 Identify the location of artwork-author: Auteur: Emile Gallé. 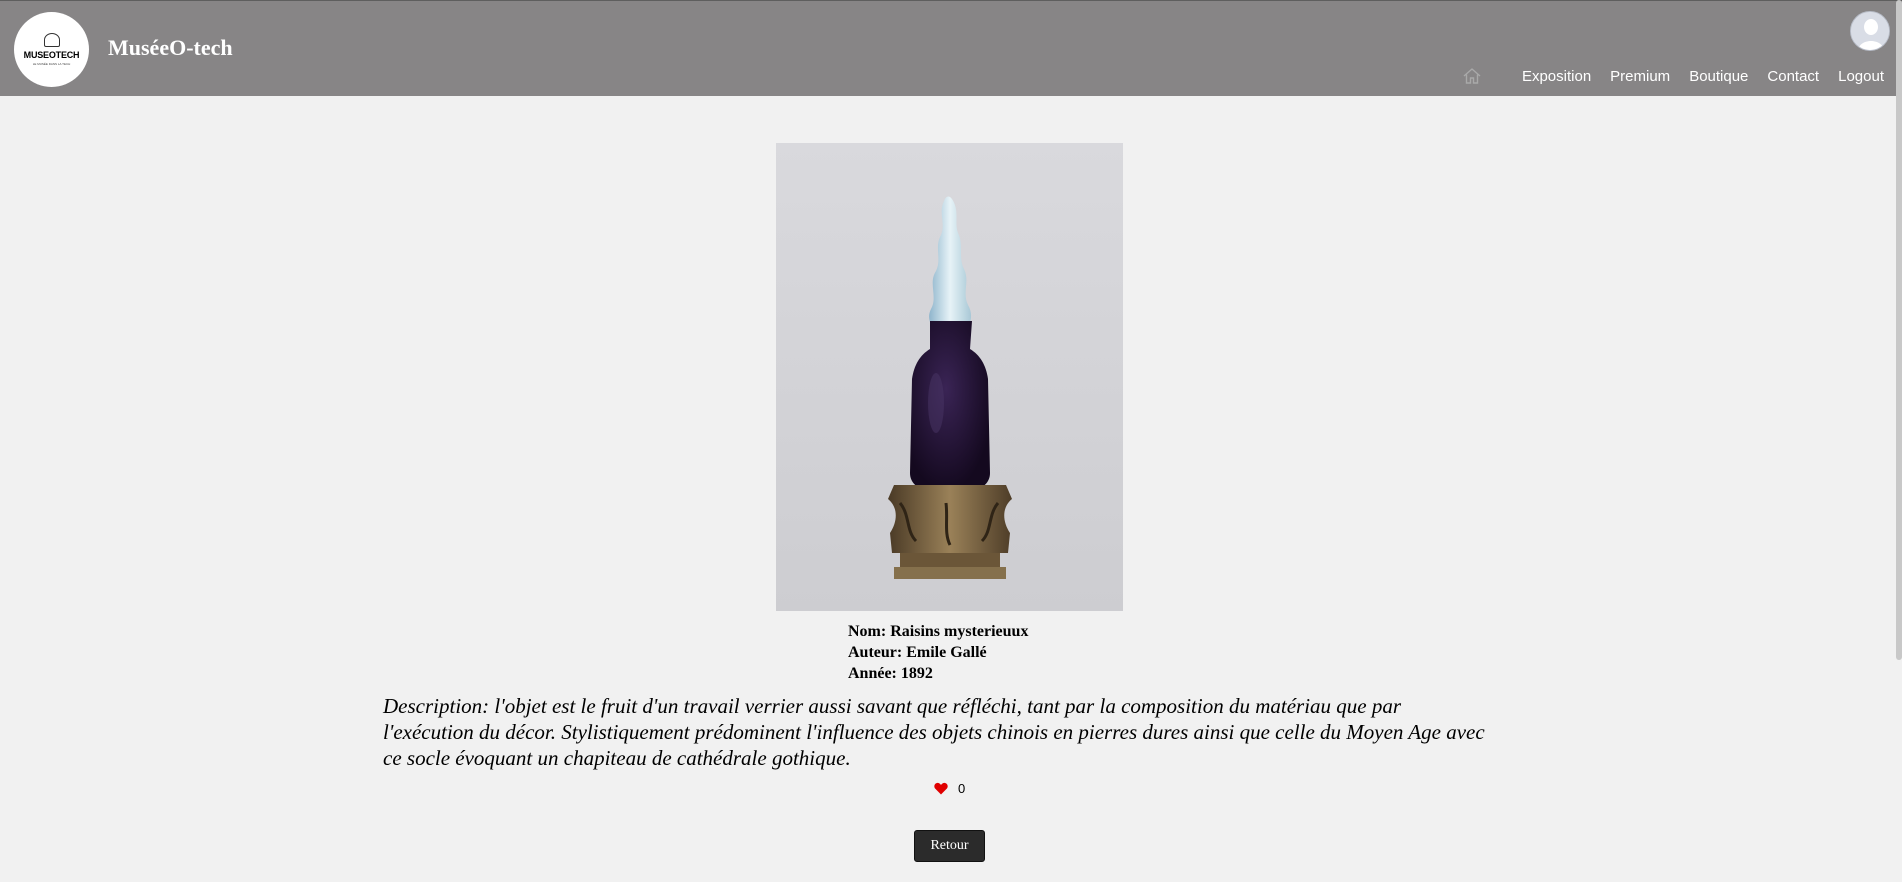
(917, 652).